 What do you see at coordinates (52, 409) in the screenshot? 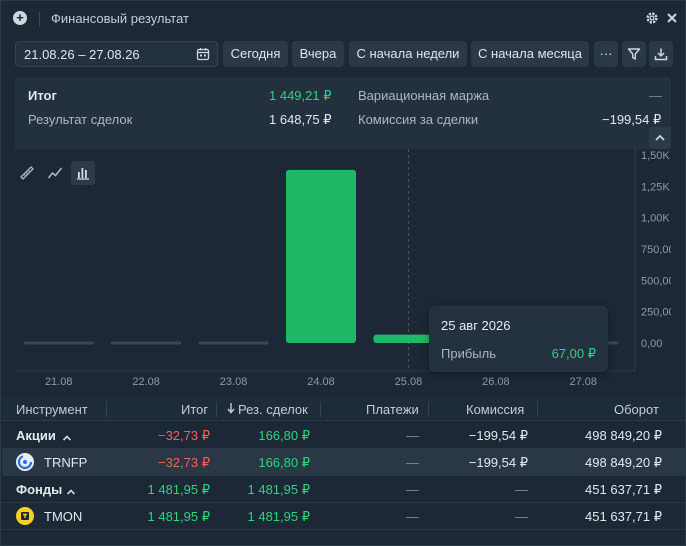
I see `col-instrument: Инструмент` at bounding box center [52, 409].